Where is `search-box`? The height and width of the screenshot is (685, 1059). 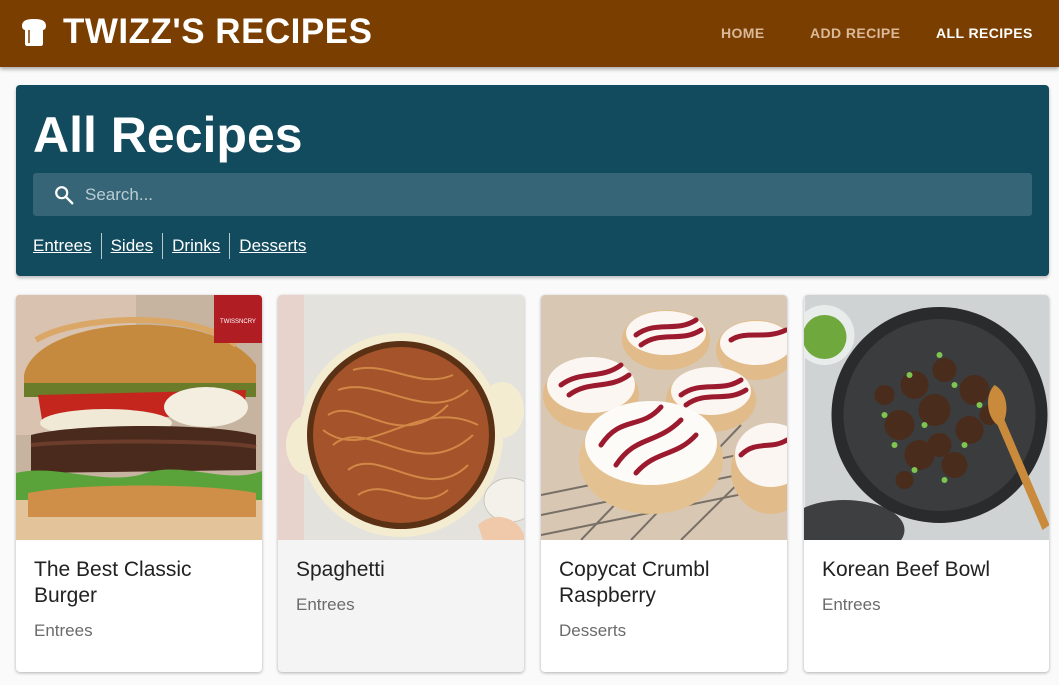 search-box is located at coordinates (532, 194).